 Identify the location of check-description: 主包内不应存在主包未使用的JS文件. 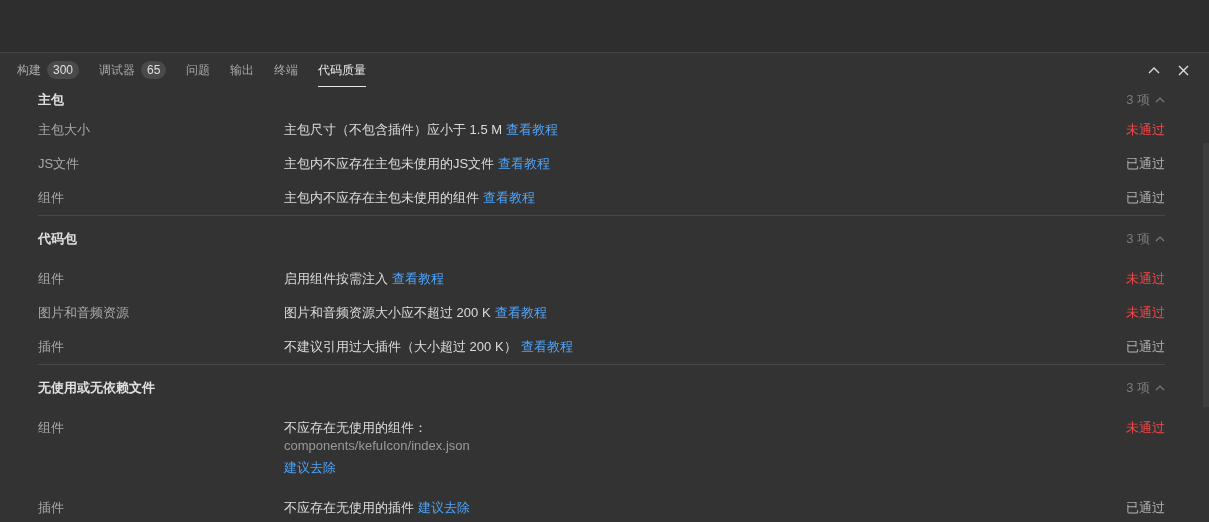
(389, 164).